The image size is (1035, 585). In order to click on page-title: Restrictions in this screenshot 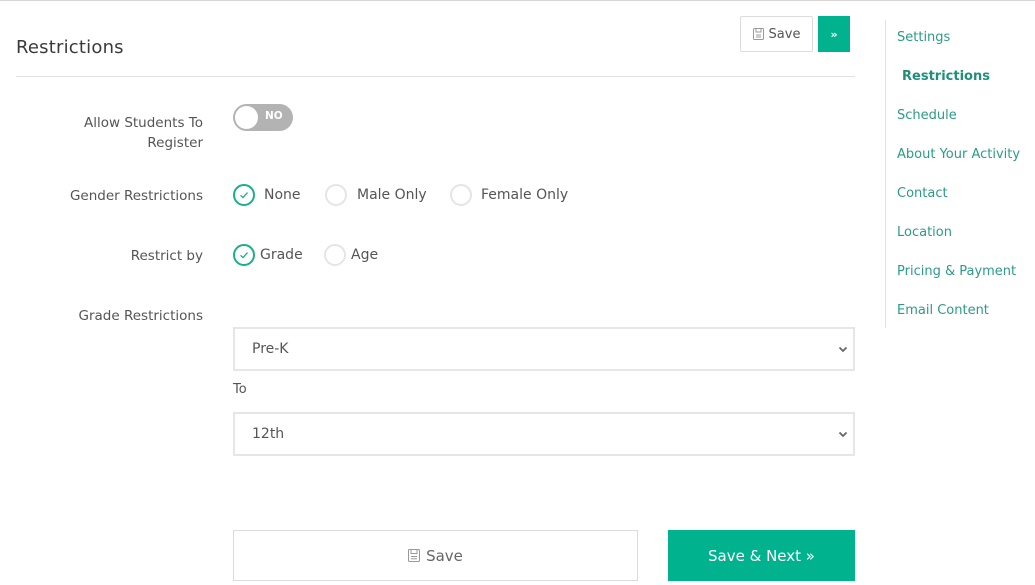, I will do `click(70, 47)`.